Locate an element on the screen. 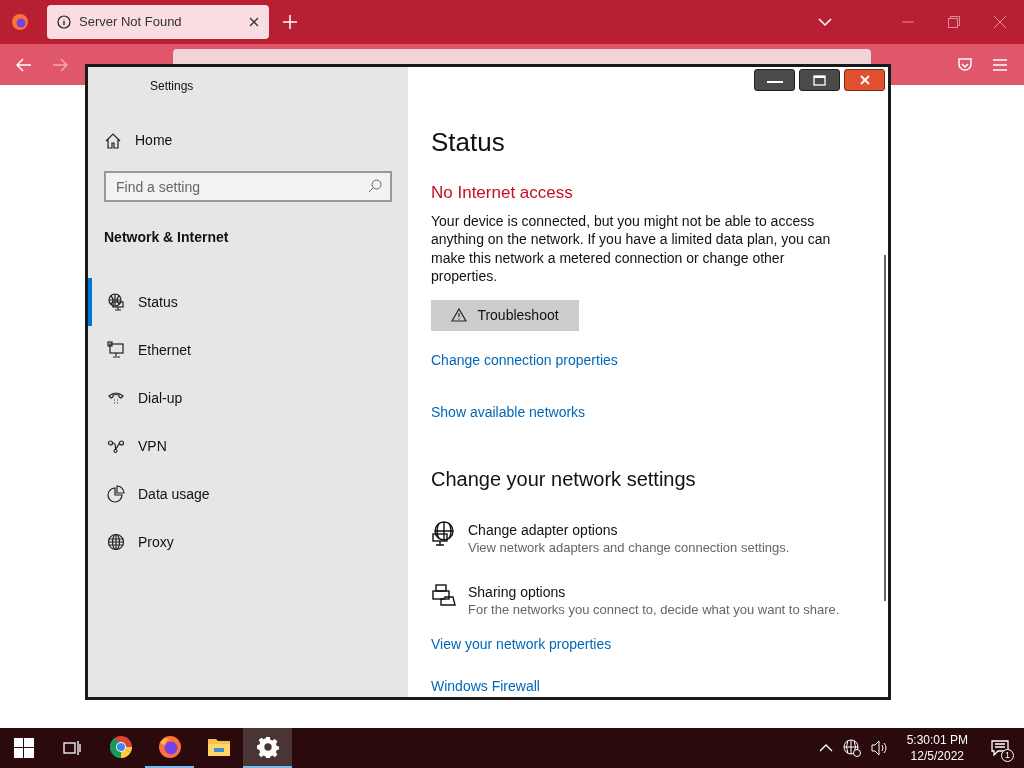  option-title: Change adapter options is located at coordinates (543, 530).